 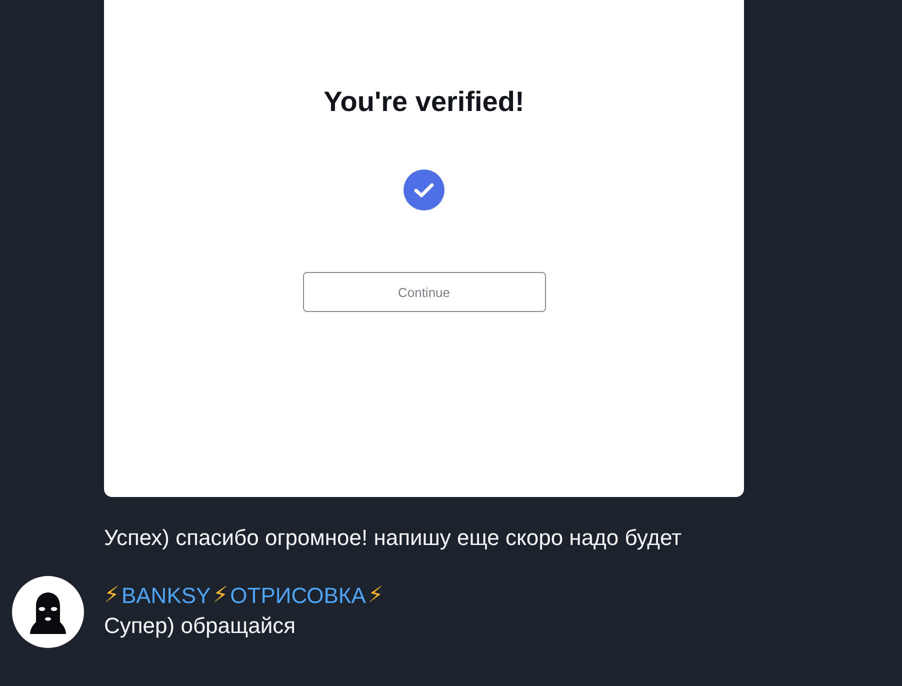 What do you see at coordinates (424, 102) in the screenshot?
I see `screenshot-heading: You're verified!` at bounding box center [424, 102].